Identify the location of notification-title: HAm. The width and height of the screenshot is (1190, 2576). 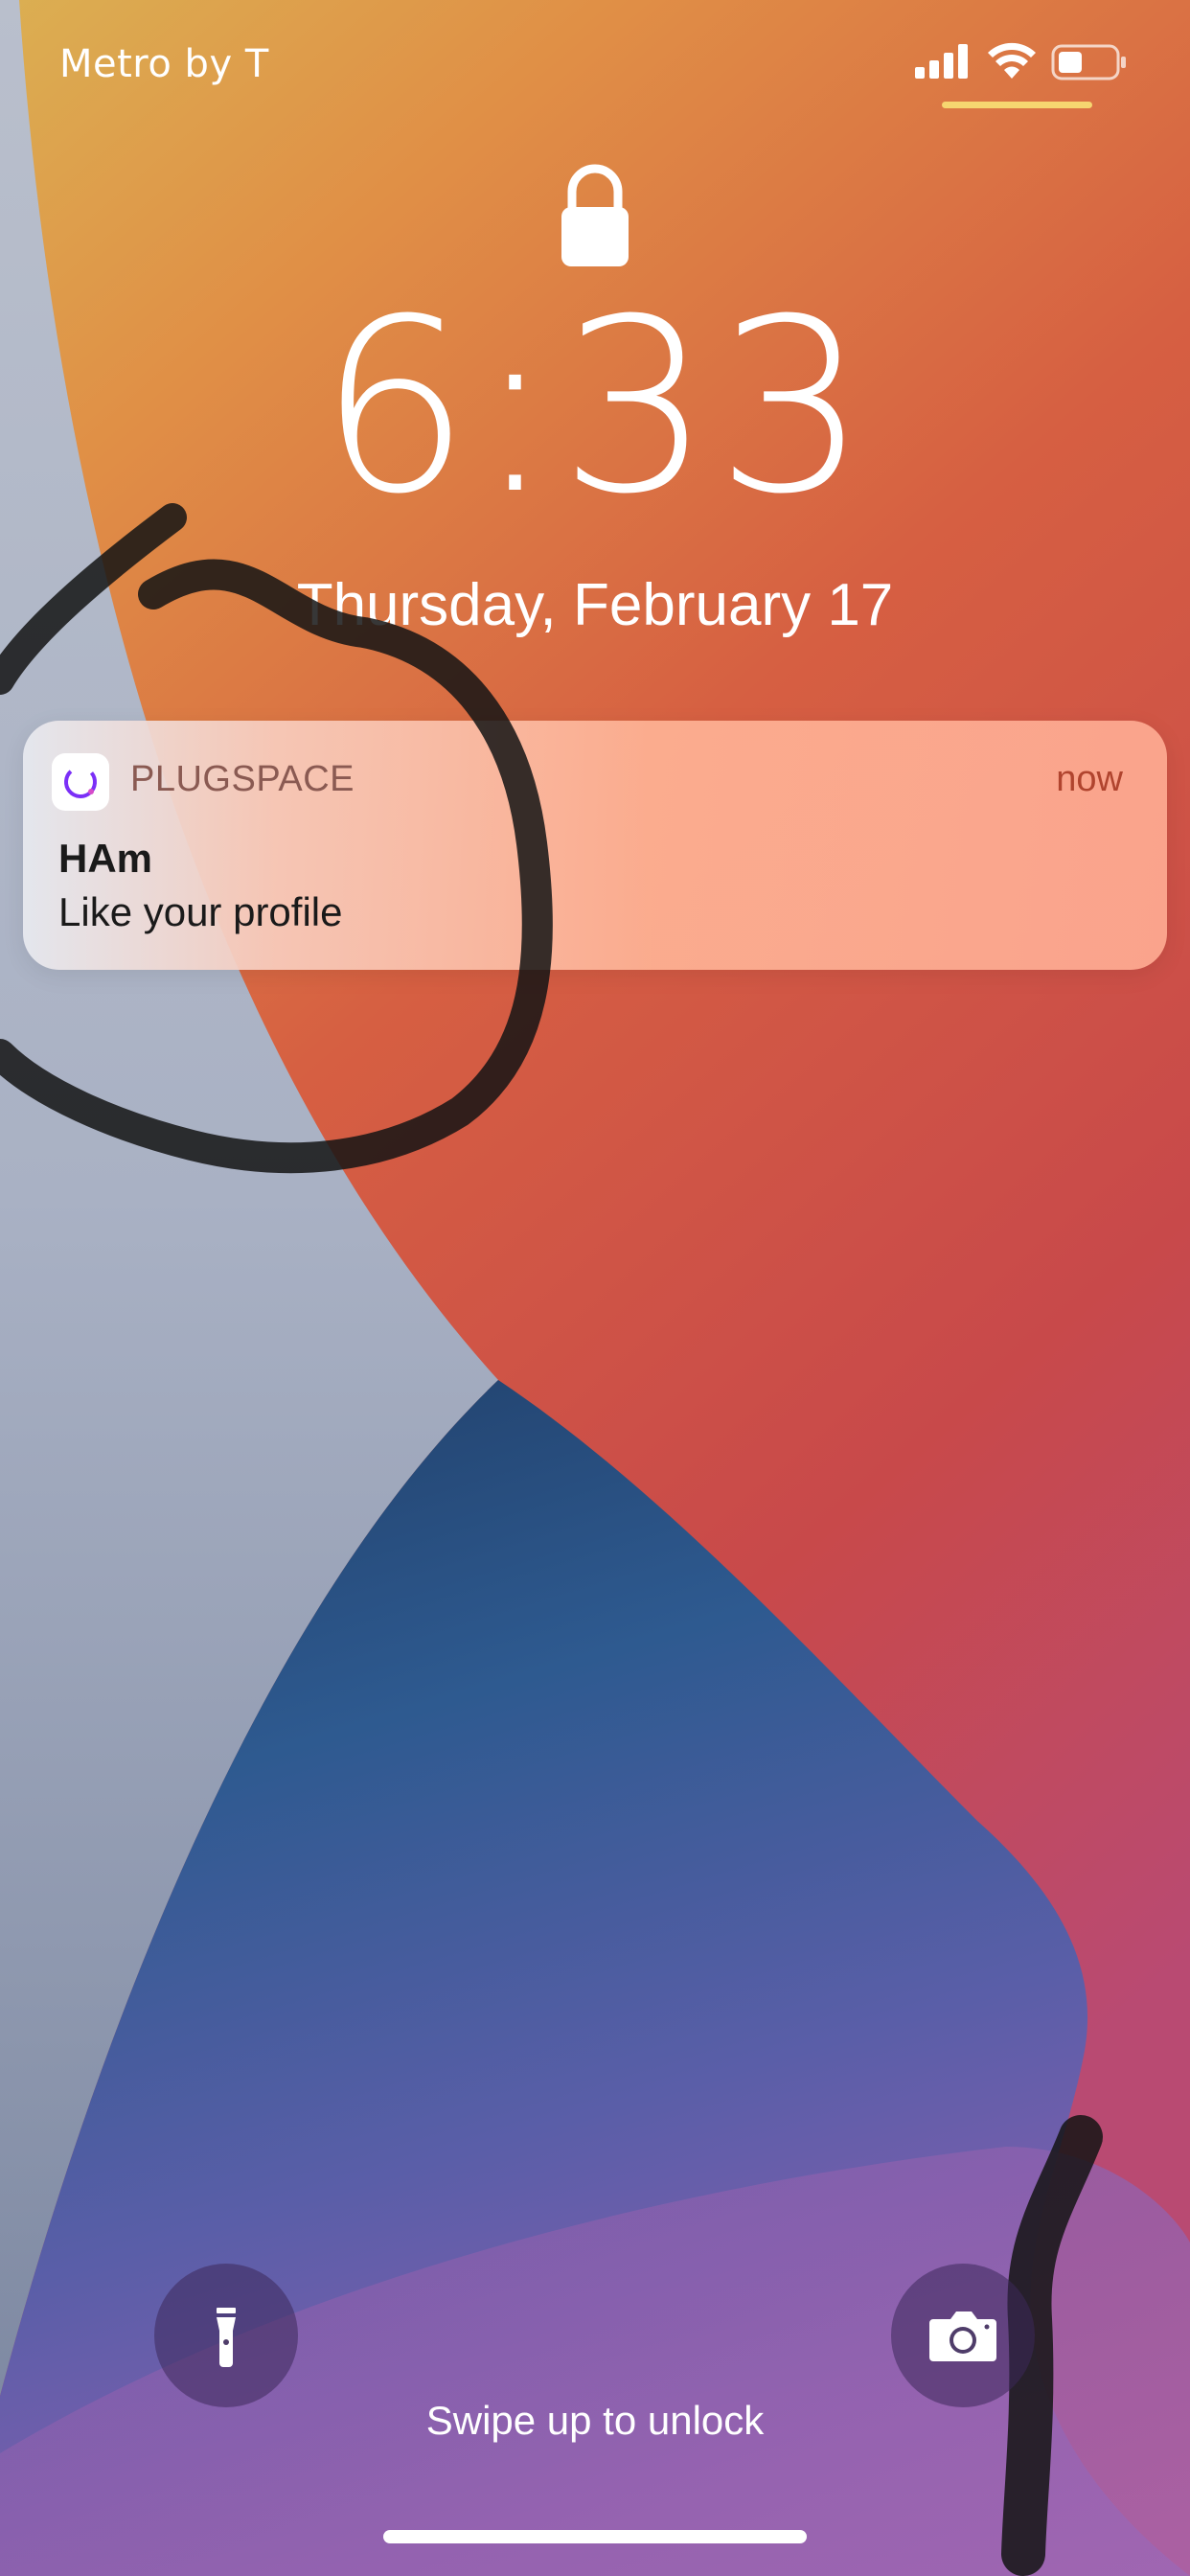
(105, 858).